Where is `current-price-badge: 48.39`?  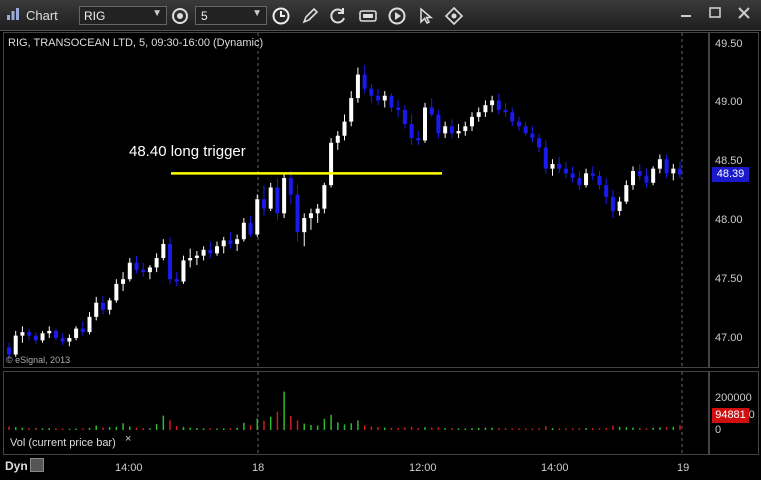
current-price-badge: 48.39 is located at coordinates (730, 174).